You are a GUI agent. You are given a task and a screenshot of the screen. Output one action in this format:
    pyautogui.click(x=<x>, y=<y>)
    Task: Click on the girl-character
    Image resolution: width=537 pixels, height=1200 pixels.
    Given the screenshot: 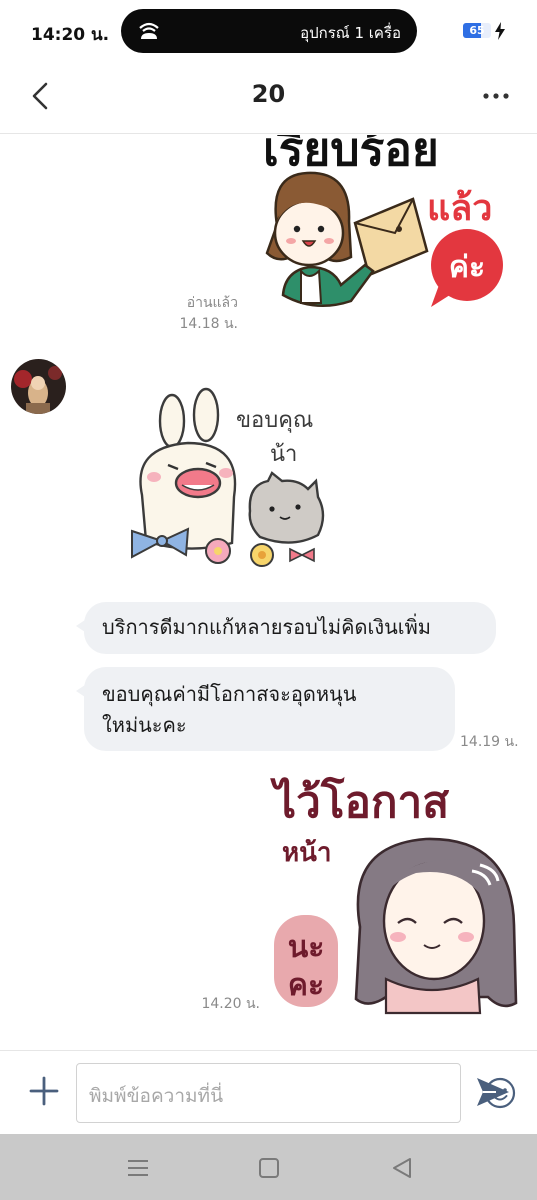 What is the action you would take?
    pyautogui.click(x=320, y=239)
    